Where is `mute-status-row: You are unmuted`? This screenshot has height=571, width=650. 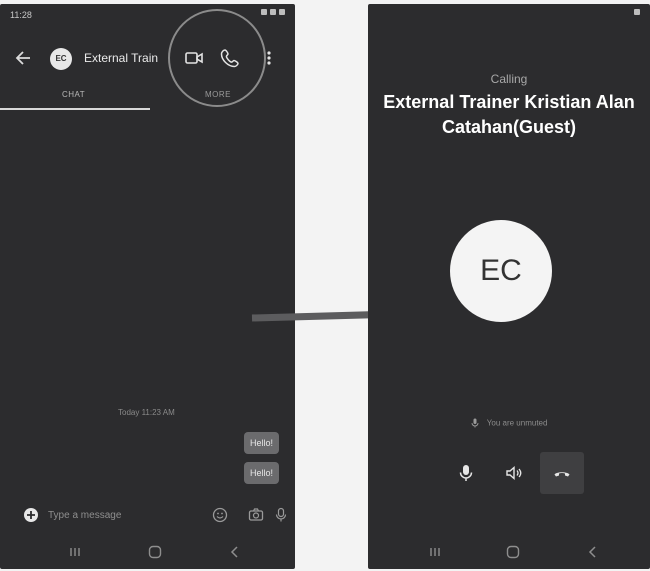 mute-status-row: You are unmuted is located at coordinates (509, 423).